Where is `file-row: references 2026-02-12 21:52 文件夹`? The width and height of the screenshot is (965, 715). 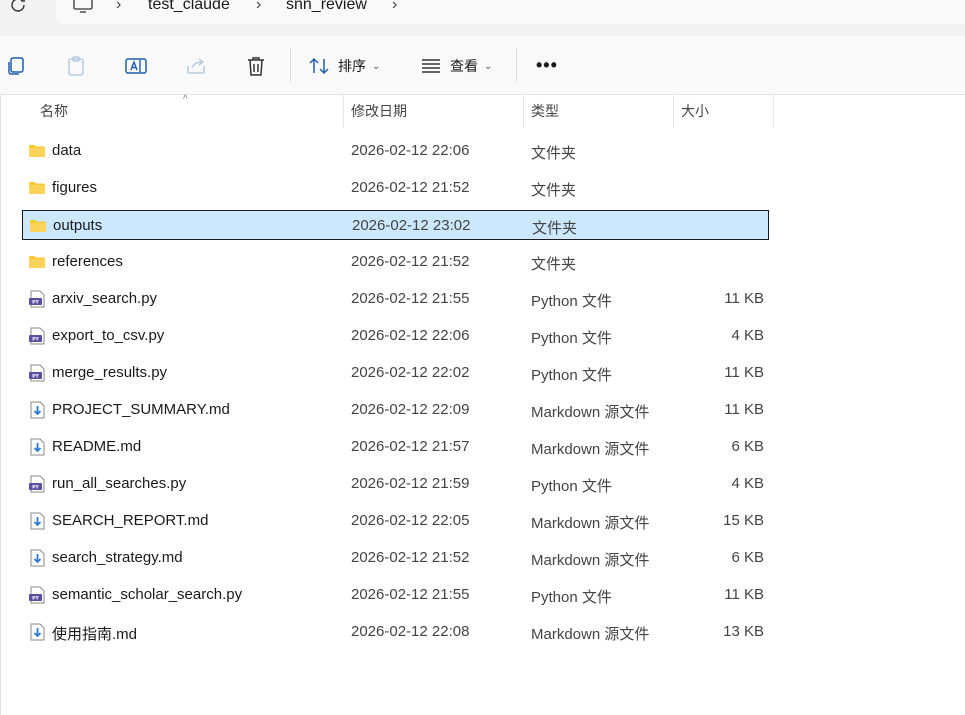 file-row: references 2026-02-12 21:52 文件夹 is located at coordinates (395, 262).